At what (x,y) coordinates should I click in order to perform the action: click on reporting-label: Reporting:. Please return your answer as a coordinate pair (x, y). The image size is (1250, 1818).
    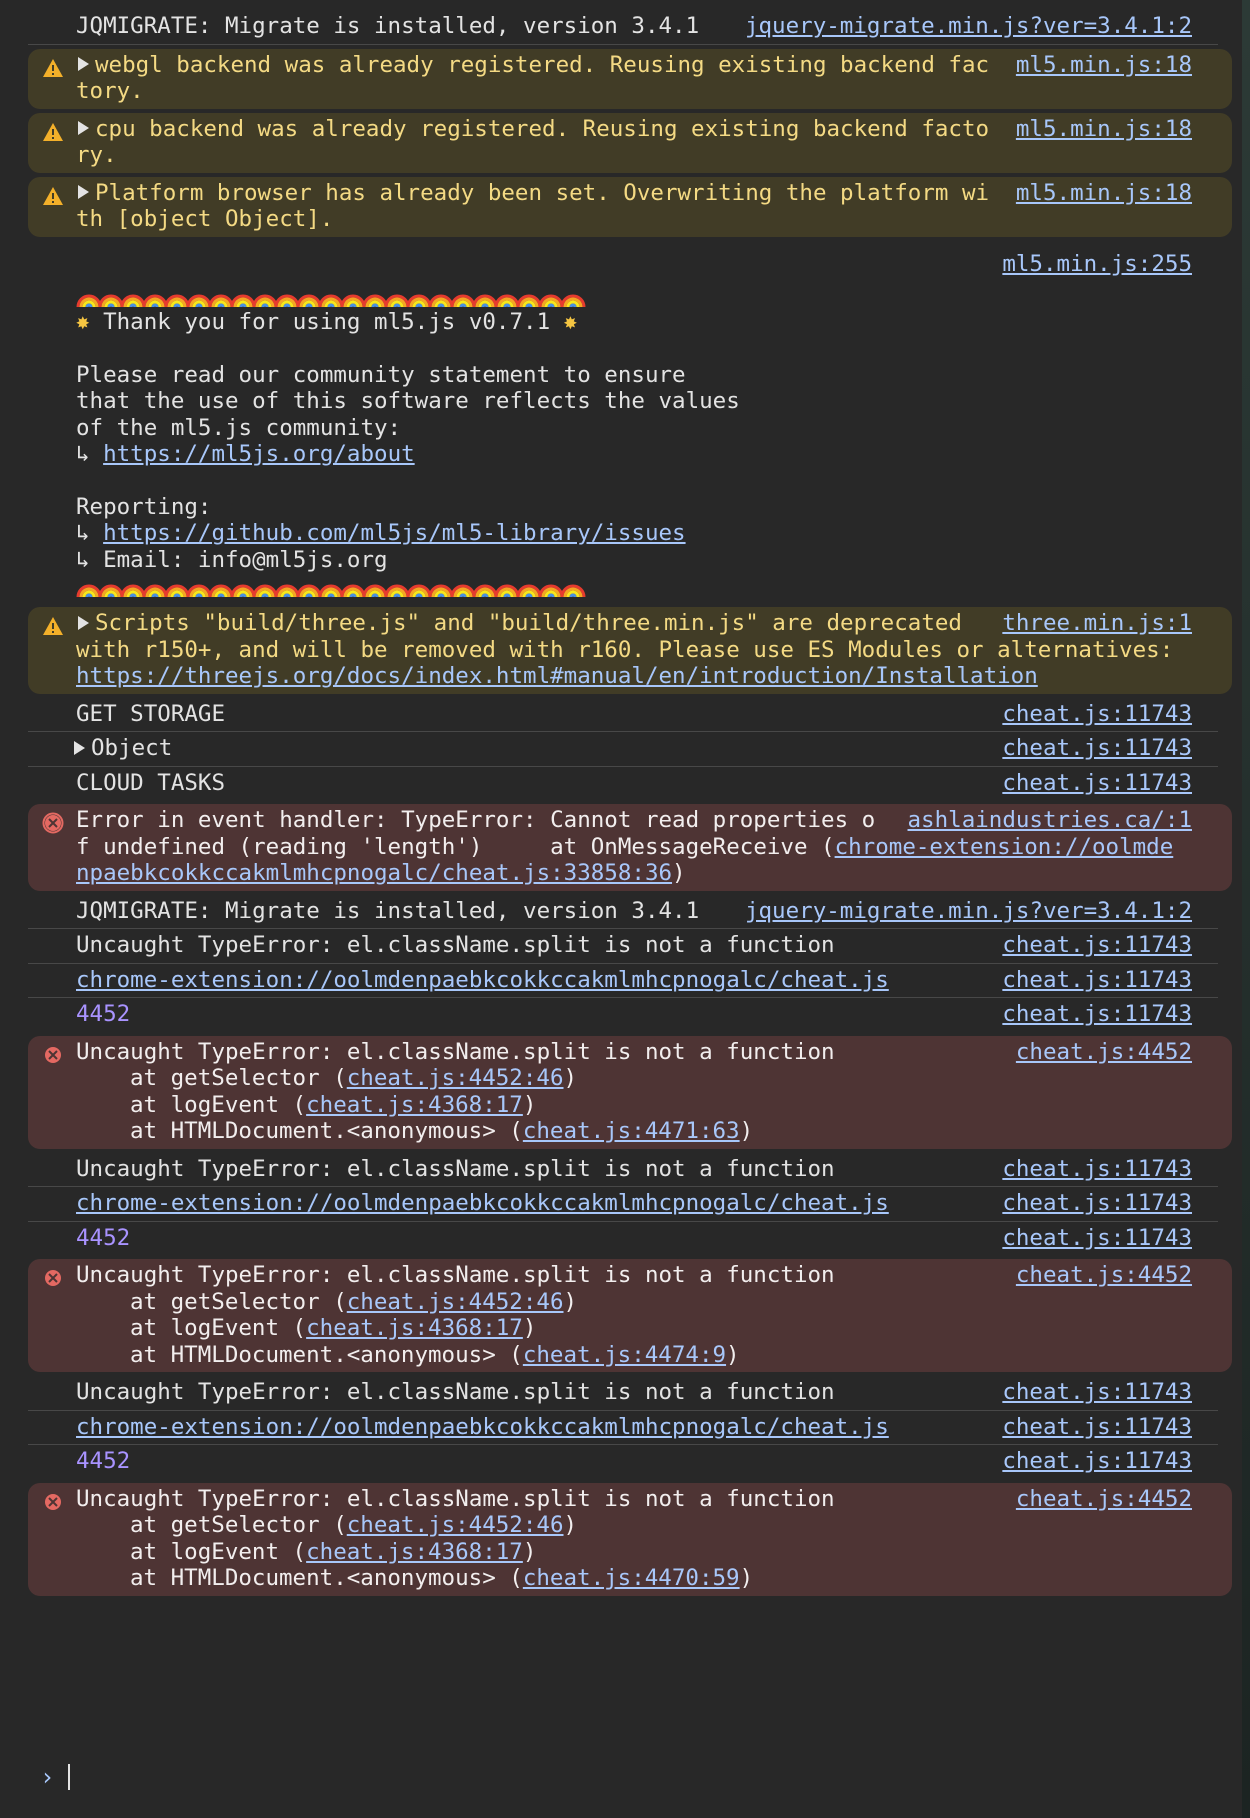
    Looking at the image, I should click on (144, 506).